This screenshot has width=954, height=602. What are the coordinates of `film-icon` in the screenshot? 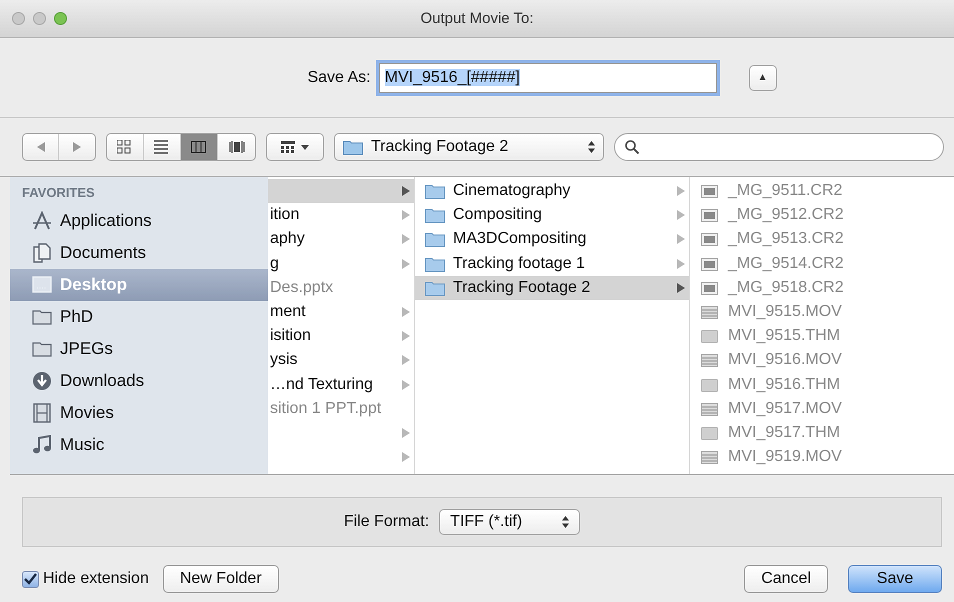 It's located at (42, 413).